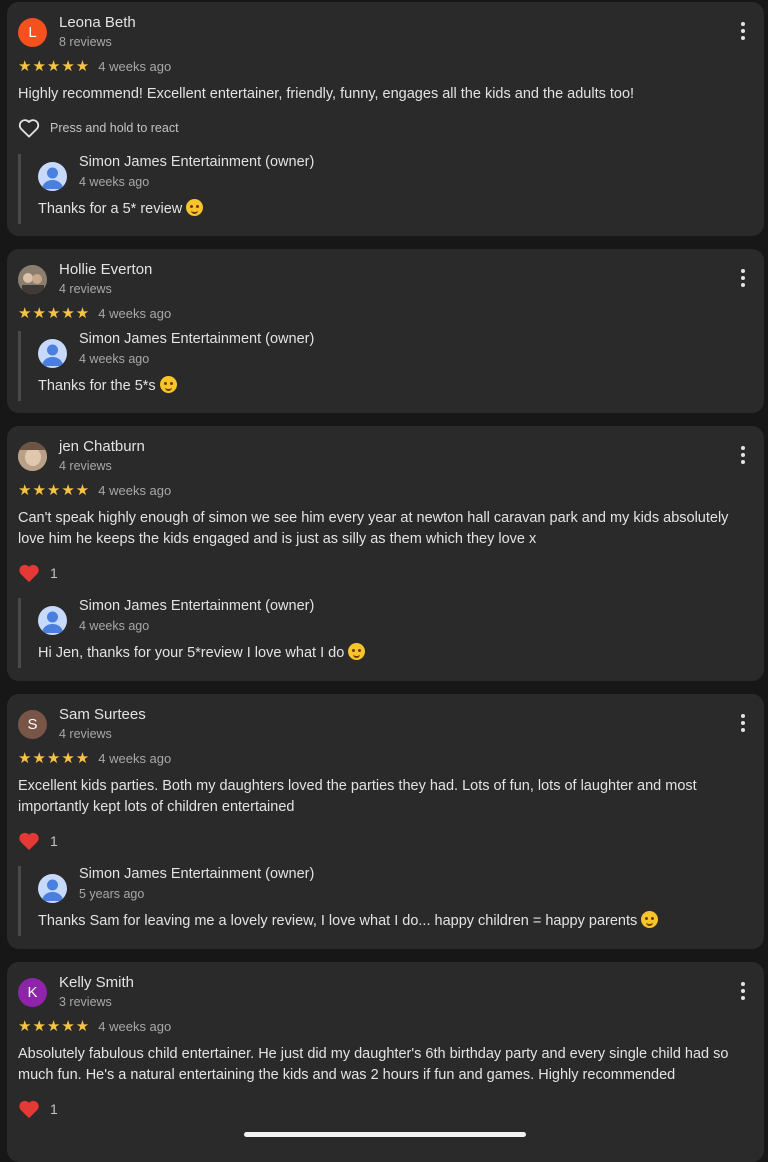  What do you see at coordinates (102, 714) in the screenshot?
I see `reviewer-name: Sam Surtees` at bounding box center [102, 714].